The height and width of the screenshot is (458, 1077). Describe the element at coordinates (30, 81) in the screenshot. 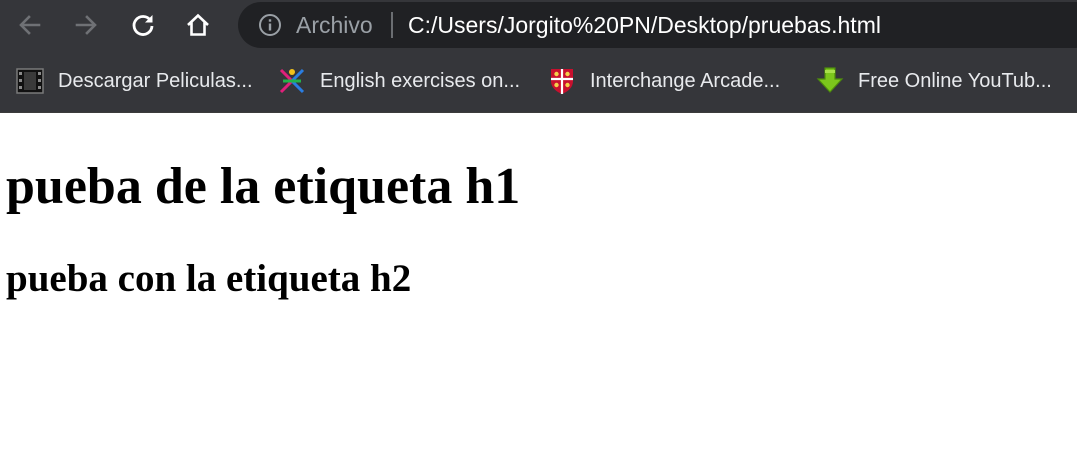

I see `film-strip-icon` at that location.